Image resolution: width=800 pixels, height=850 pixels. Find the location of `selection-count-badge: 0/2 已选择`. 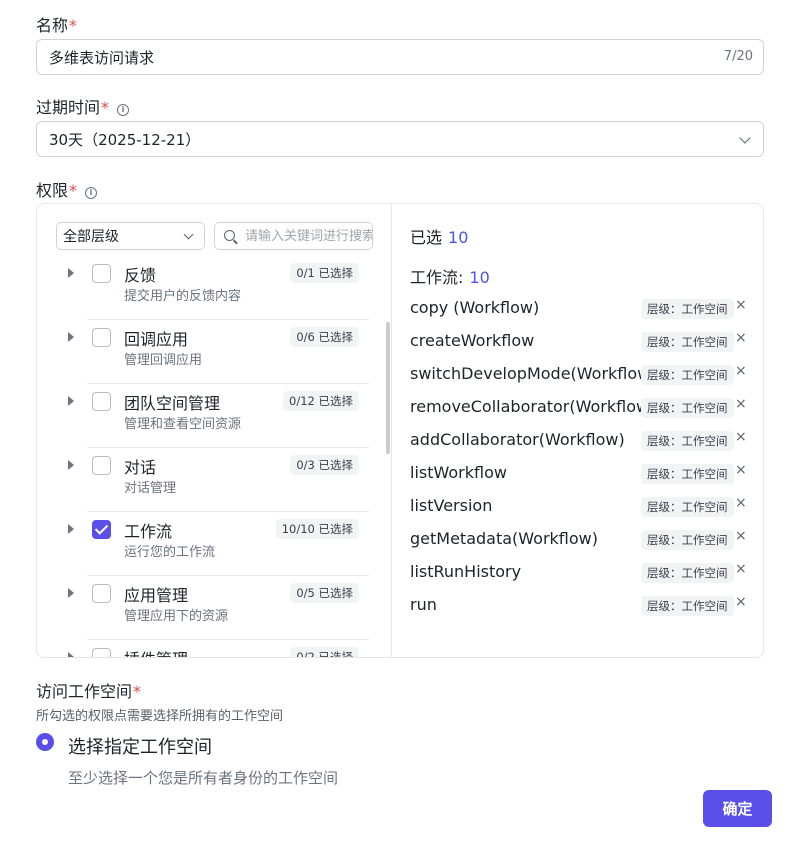

selection-count-badge: 0/2 已选择 is located at coordinates (324, 652).